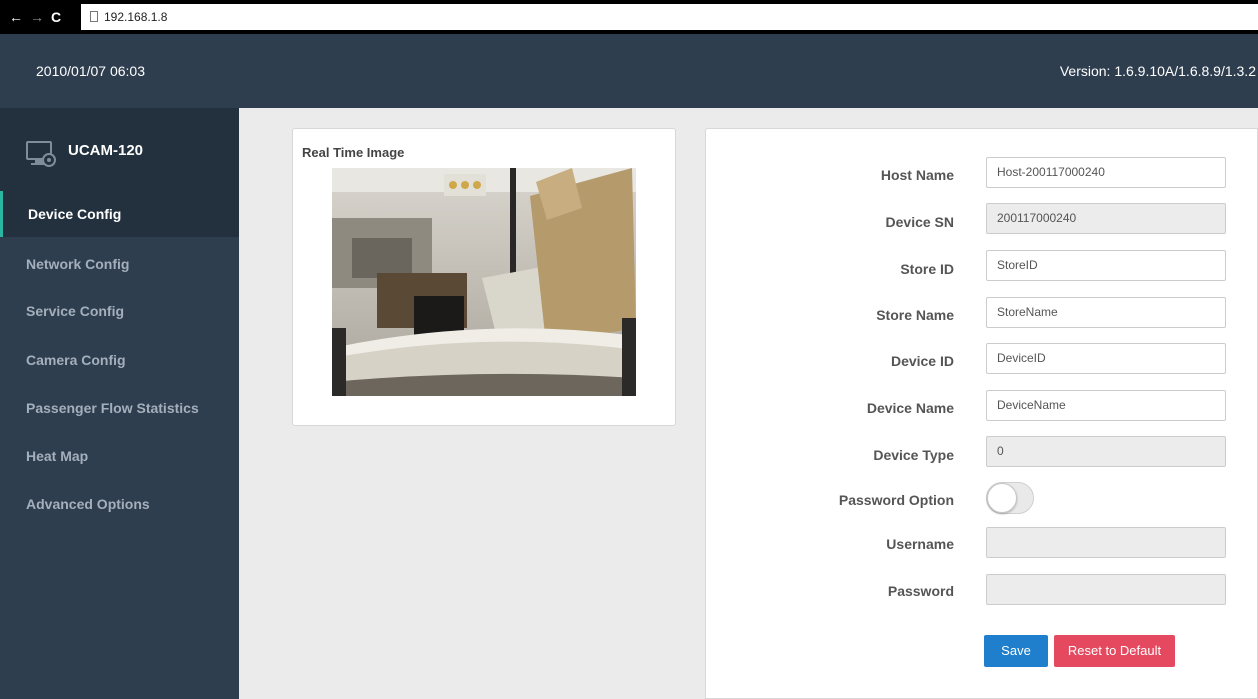  Describe the element at coordinates (106, 150) in the screenshot. I see `brand-name: UCAM-120` at that location.